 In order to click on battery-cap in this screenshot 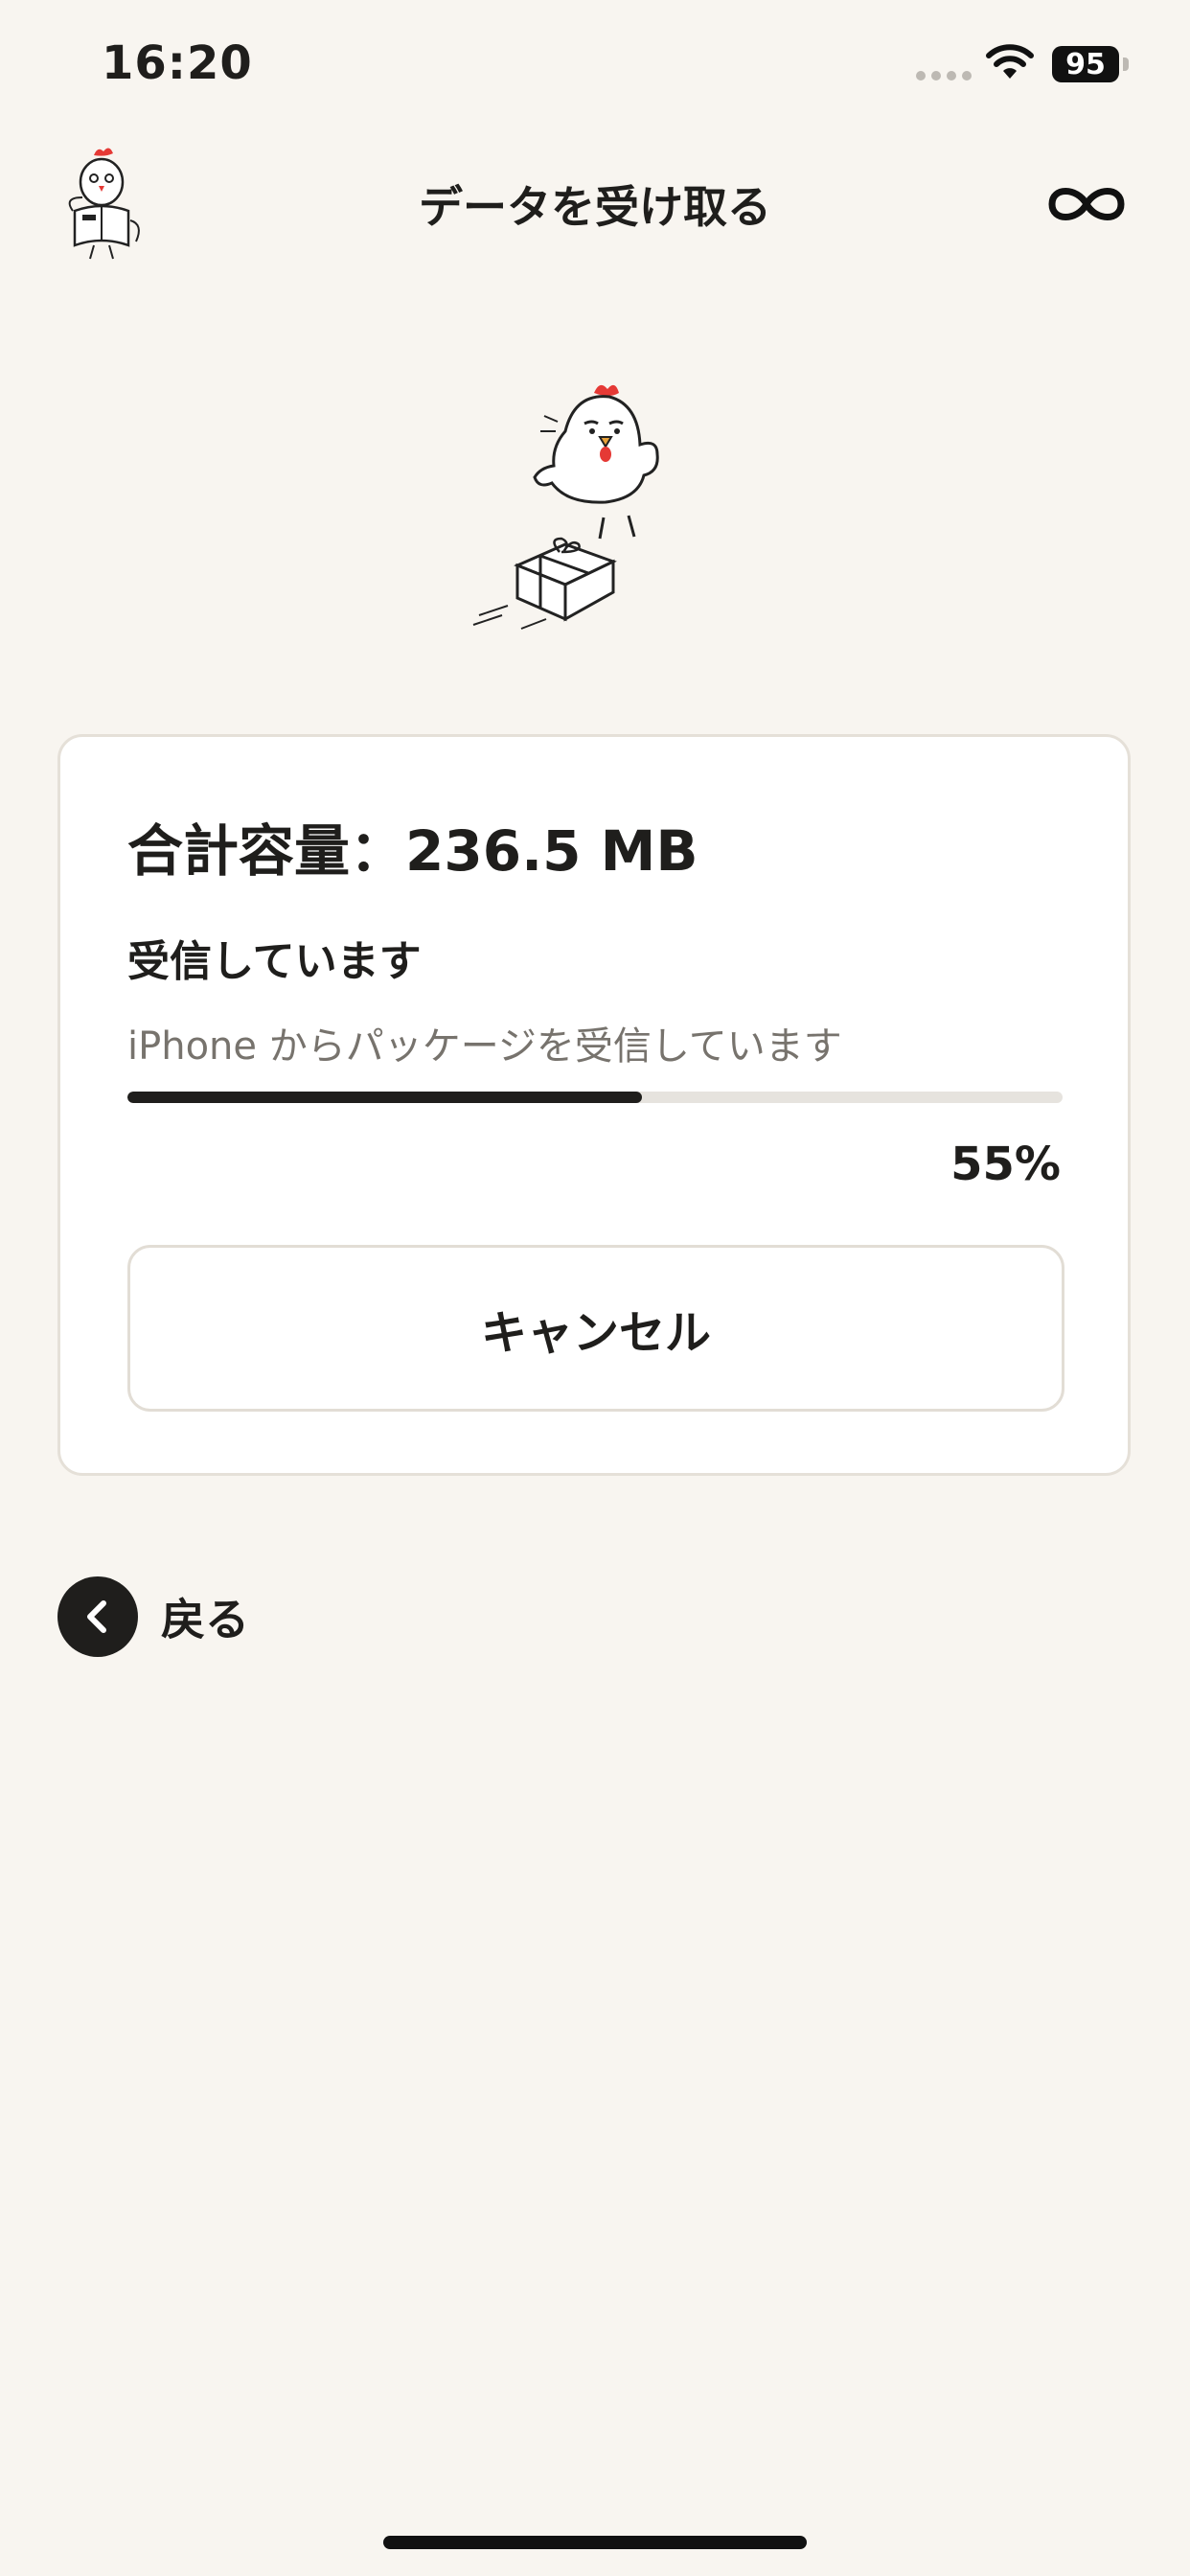, I will do `click(1126, 64)`.